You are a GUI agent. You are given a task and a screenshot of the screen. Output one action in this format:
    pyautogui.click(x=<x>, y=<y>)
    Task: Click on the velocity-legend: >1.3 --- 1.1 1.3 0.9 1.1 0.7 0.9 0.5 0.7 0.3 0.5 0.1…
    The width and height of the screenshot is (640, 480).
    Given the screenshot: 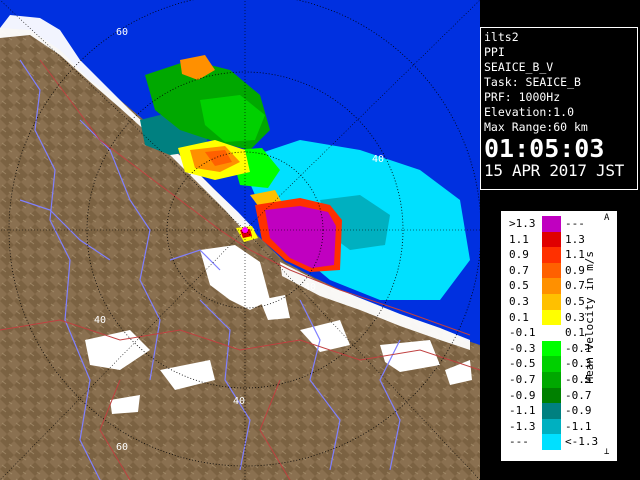 What is the action you would take?
    pyautogui.click(x=559, y=336)
    